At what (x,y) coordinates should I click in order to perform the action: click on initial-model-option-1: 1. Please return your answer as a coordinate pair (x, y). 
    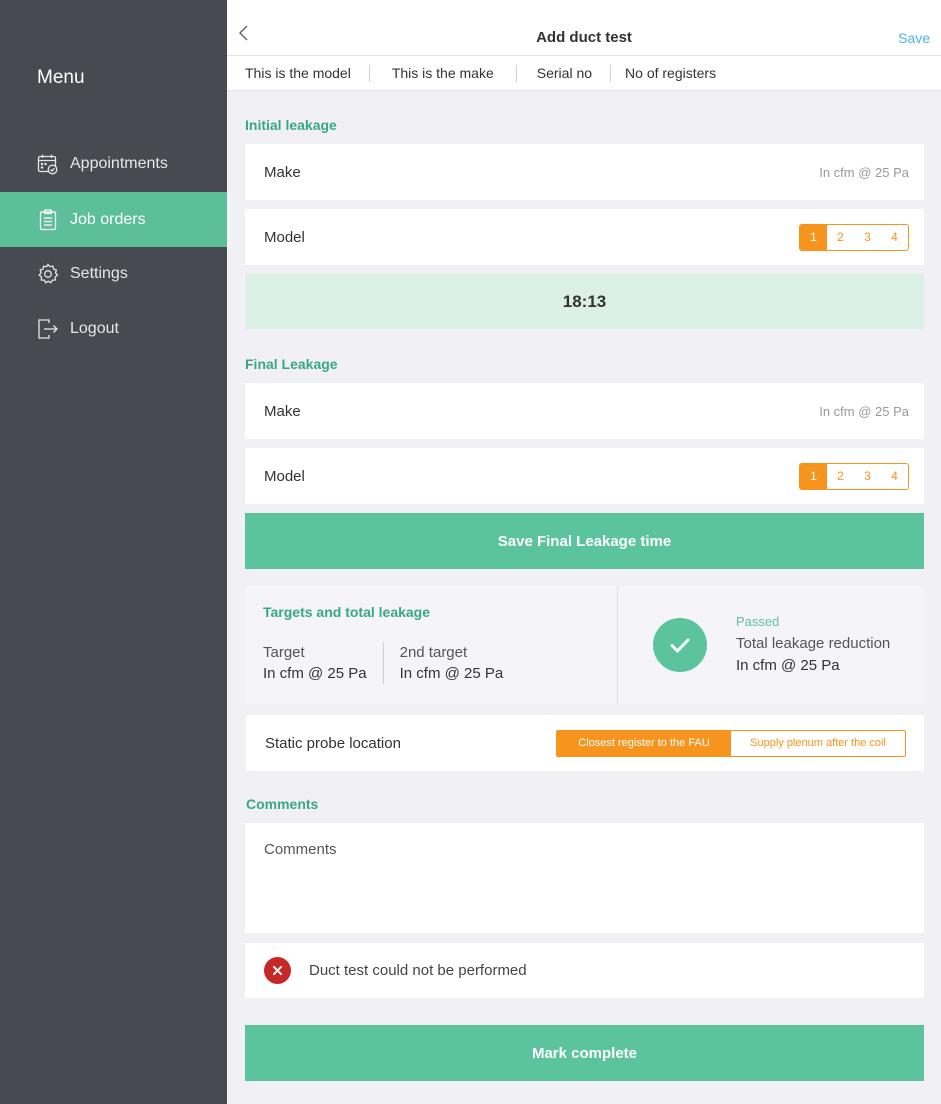
    Looking at the image, I should click on (813, 237).